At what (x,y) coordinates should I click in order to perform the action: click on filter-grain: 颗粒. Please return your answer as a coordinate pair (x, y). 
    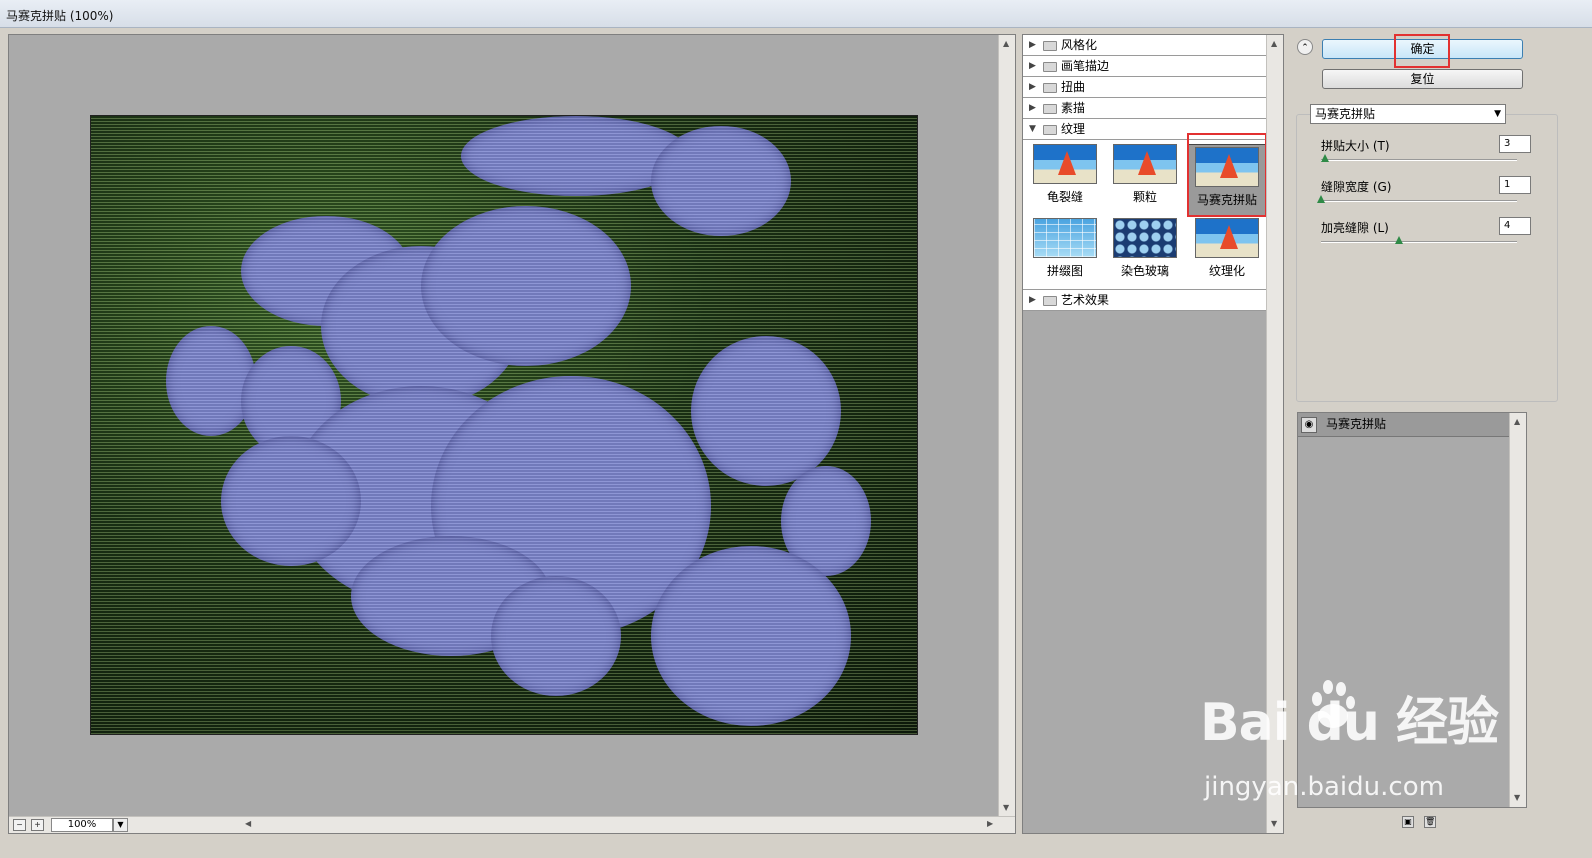
    Looking at the image, I should click on (1145, 179).